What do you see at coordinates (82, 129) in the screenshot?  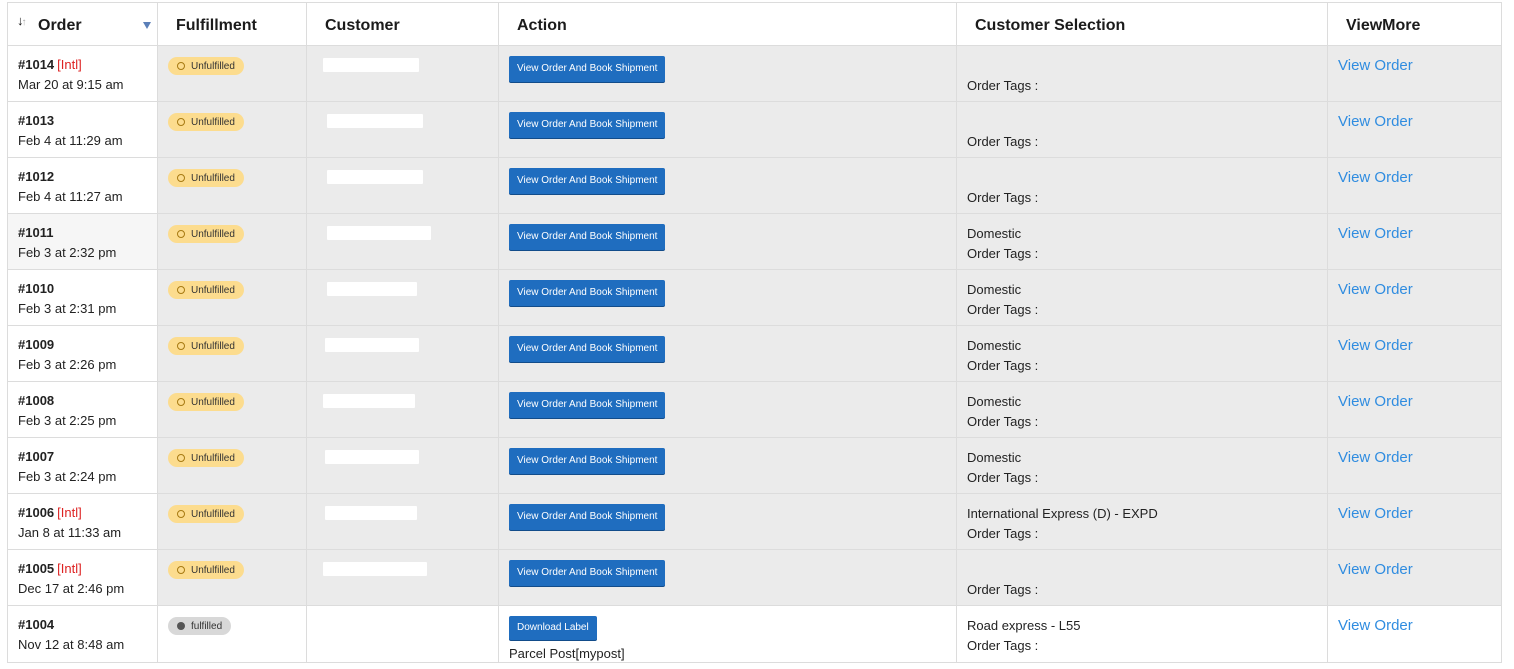 I see `order-cell: #1013 Feb 4 at 11:29 am` at bounding box center [82, 129].